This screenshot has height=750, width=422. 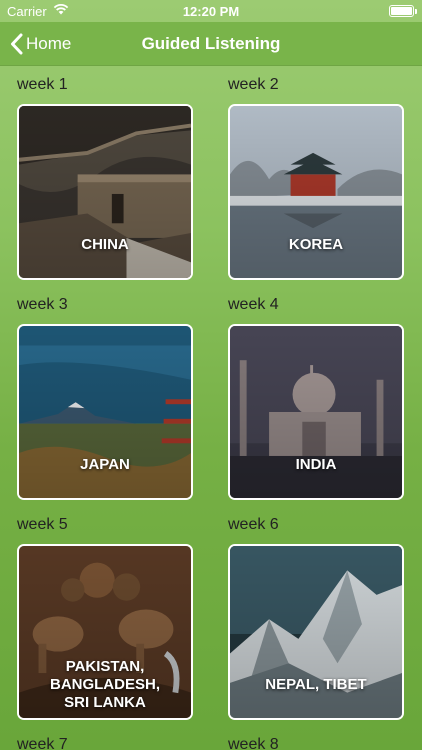 What do you see at coordinates (316, 632) in the screenshot?
I see `week-card-nepal-tibet: NEPAL, TIBET` at bounding box center [316, 632].